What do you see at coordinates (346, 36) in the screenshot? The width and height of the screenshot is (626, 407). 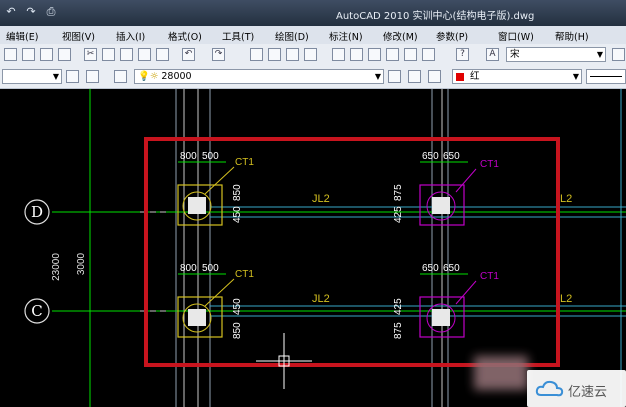 I see `menu-dimension: 标注(N)` at bounding box center [346, 36].